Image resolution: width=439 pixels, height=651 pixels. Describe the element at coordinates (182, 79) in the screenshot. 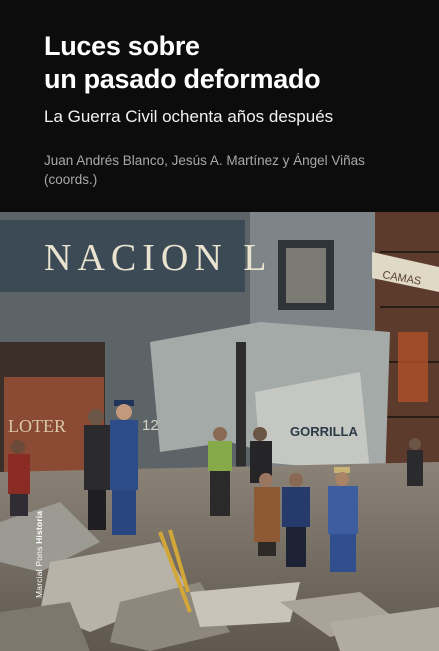

I see `title-line-2: un pasado deformado` at that location.